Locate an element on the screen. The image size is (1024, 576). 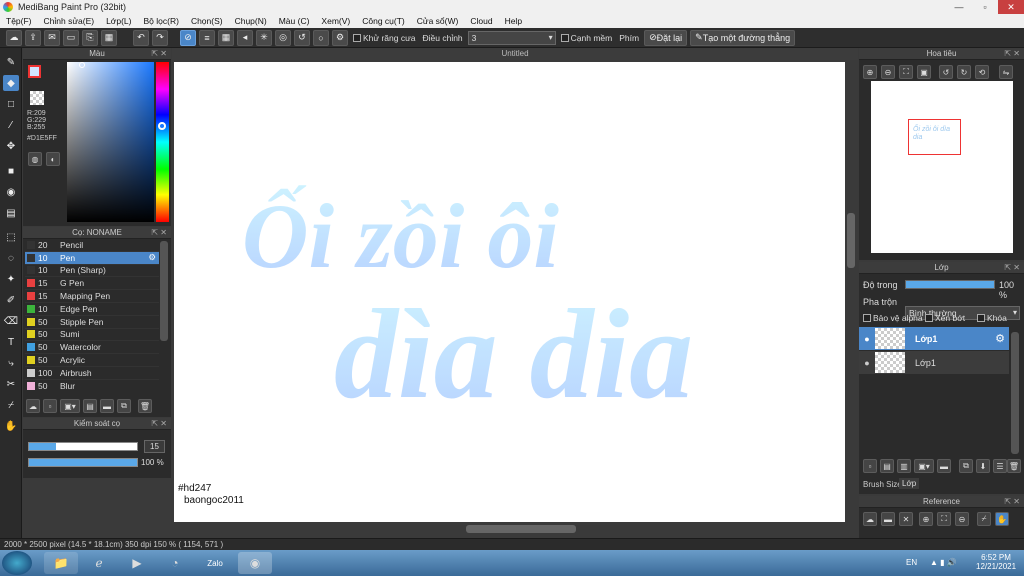
brush-item: 50 Blur is located at coordinates (92, 385).